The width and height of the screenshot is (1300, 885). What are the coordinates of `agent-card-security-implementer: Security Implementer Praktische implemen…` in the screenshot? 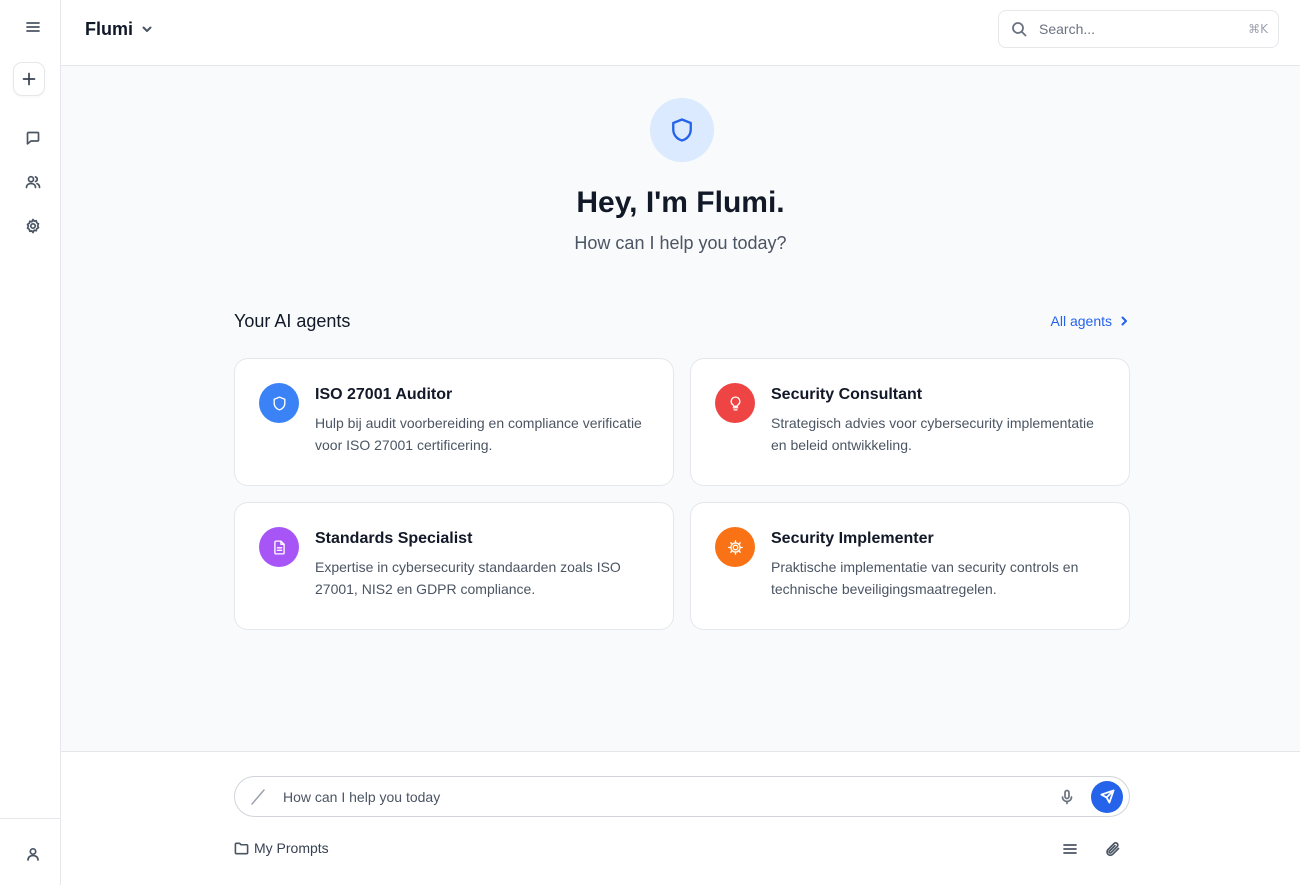 It's located at (910, 566).